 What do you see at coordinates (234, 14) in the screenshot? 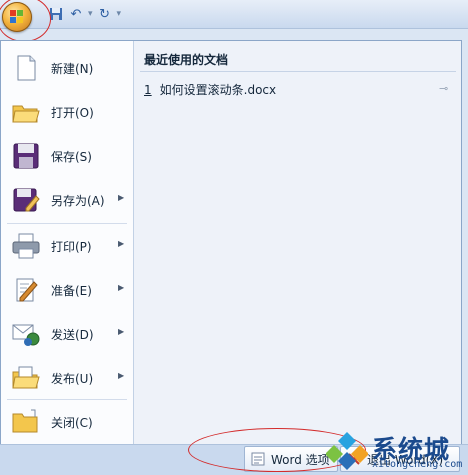
I see `quick-access-toolbar: ↶ ▾ ↻ ▾` at bounding box center [234, 14].